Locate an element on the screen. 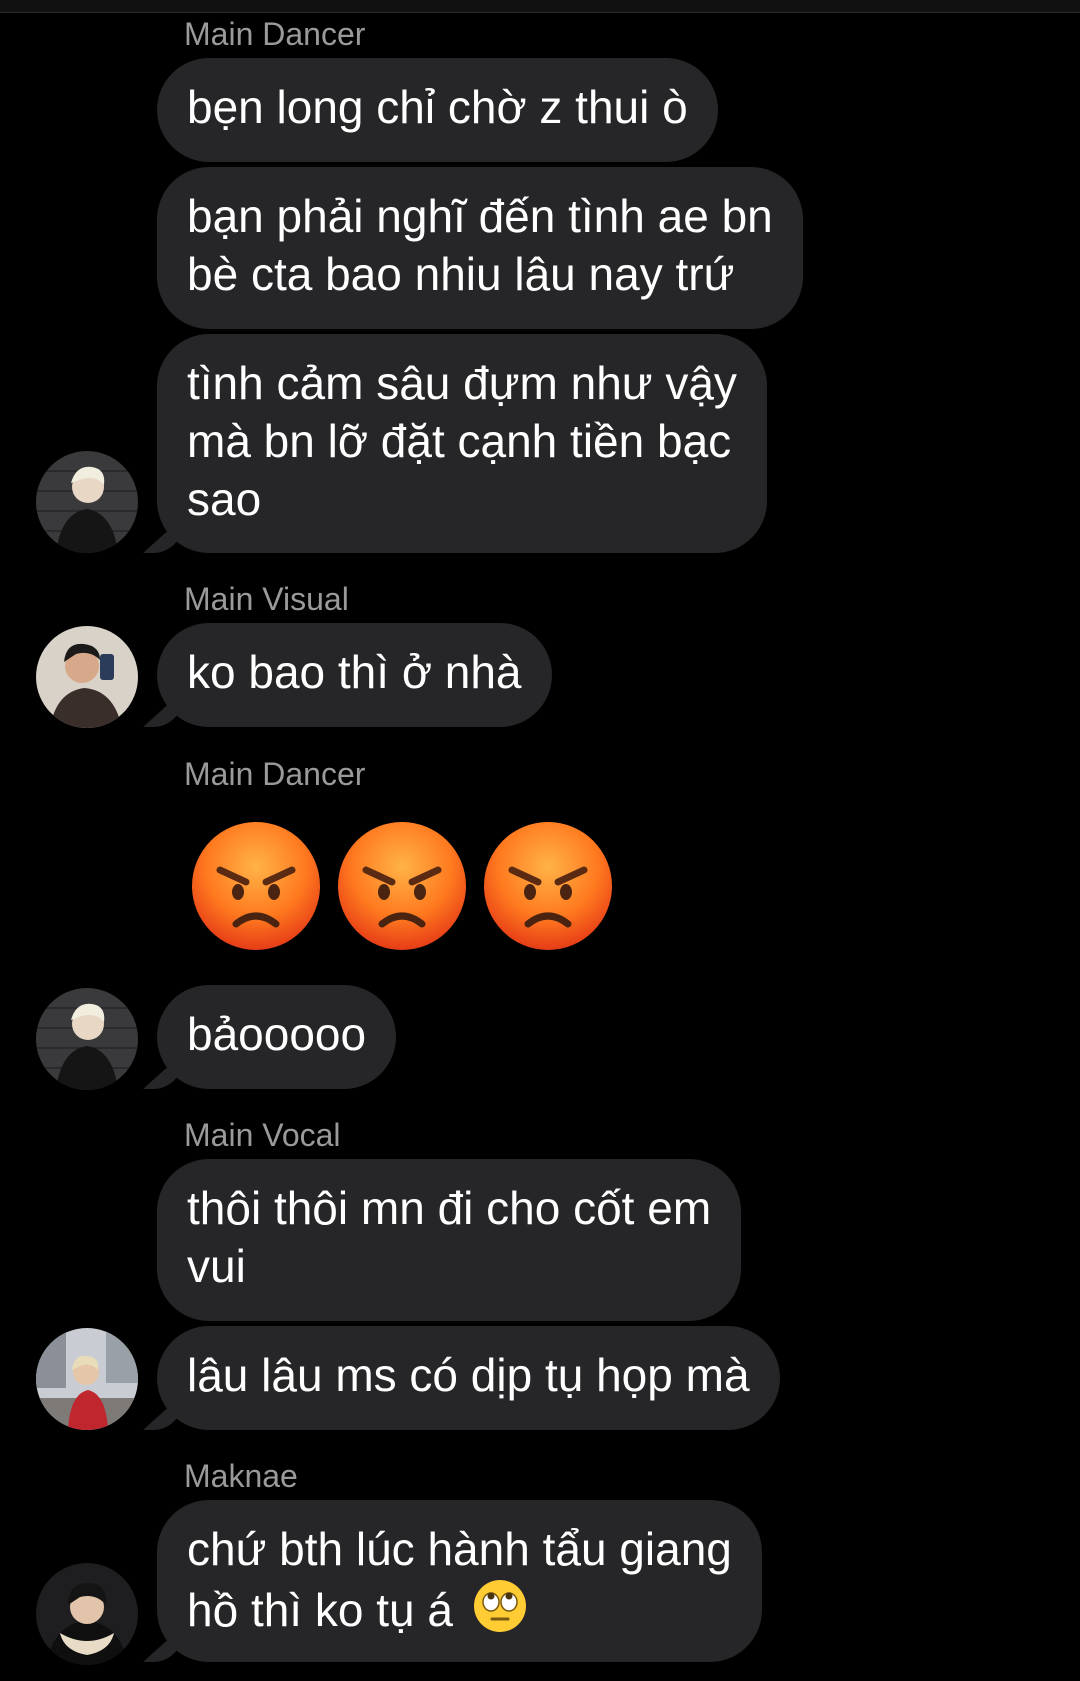  message-bubble: bẹn long chỉ chờ z thui ò is located at coordinates (437, 110).